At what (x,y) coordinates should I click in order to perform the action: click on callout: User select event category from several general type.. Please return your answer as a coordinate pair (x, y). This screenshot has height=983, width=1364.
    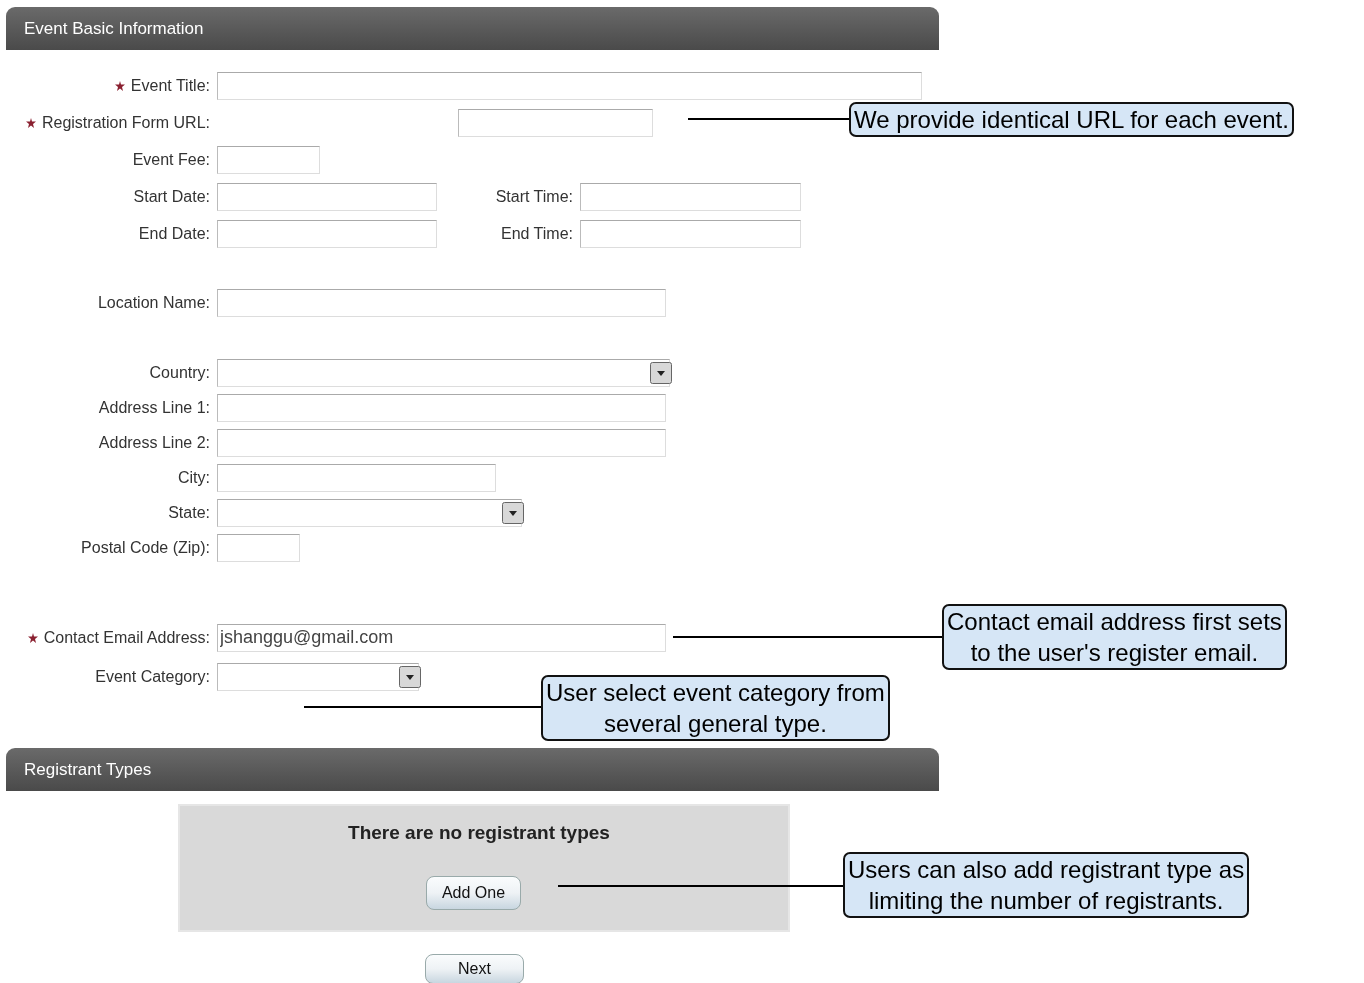
    Looking at the image, I should click on (715, 708).